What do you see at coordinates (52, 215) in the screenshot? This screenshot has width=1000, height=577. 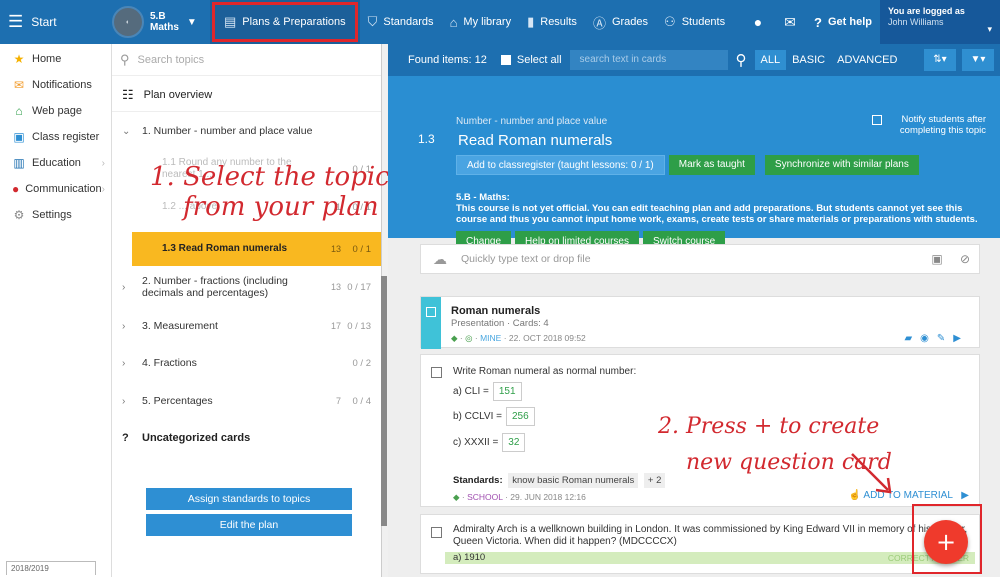 I see `sidebar-item-label: Settings` at bounding box center [52, 215].